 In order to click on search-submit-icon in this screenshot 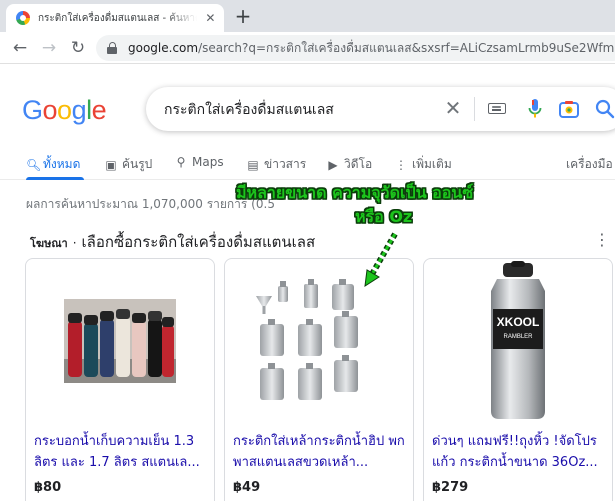, I will do `click(605, 109)`.